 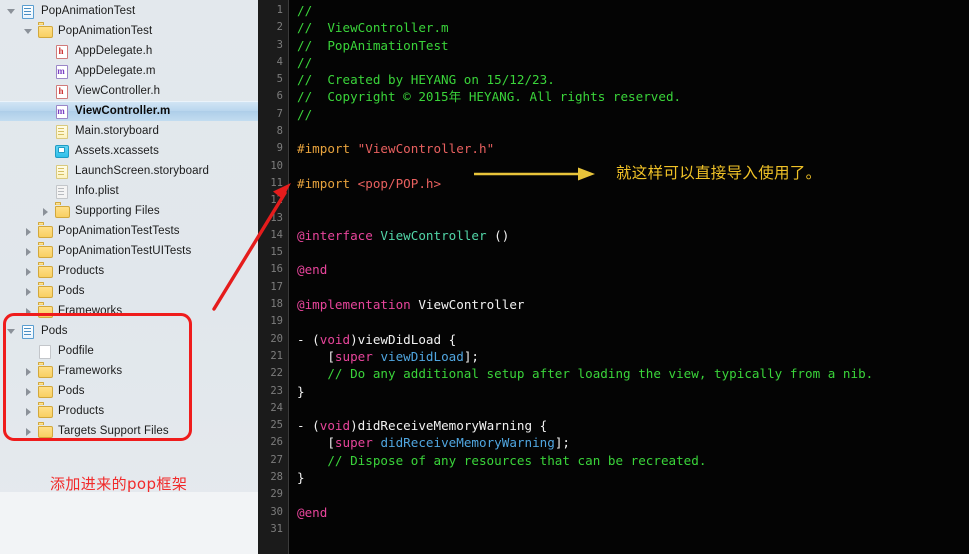 I want to click on code-token: <pop/POP.h>, so click(x=399, y=183).